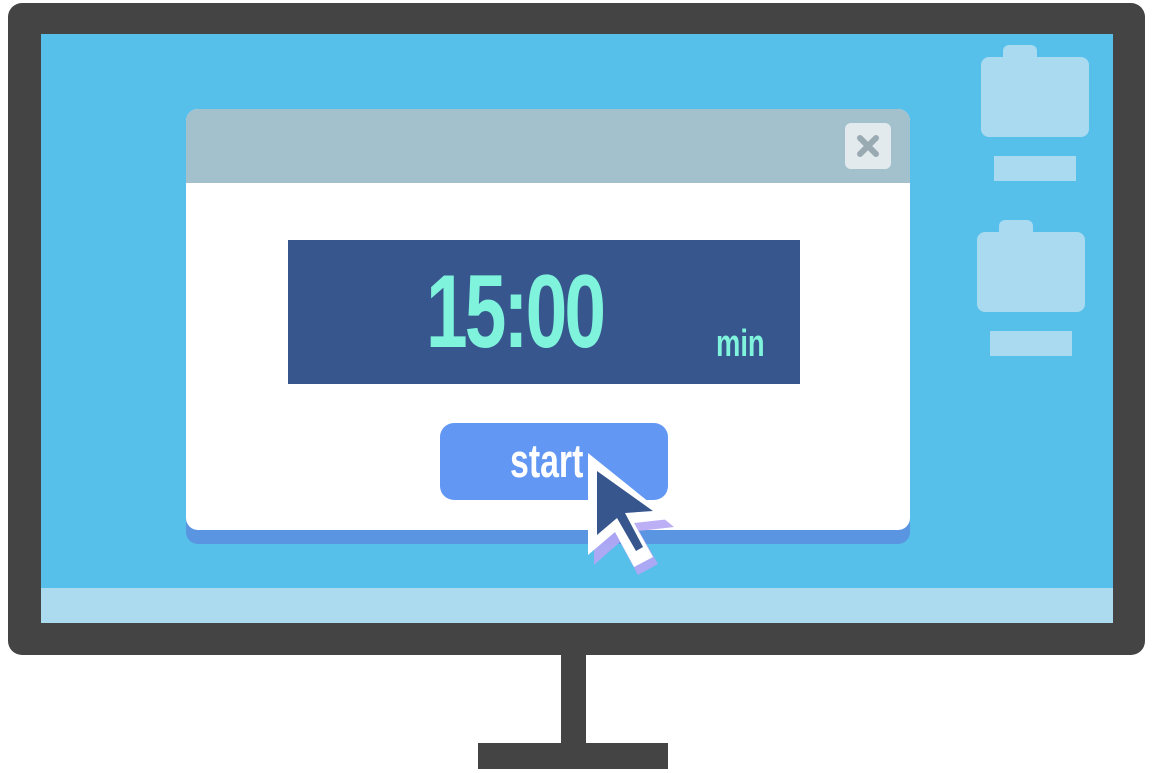  Describe the element at coordinates (573, 701) in the screenshot. I see `monitor-stand-neck` at that location.